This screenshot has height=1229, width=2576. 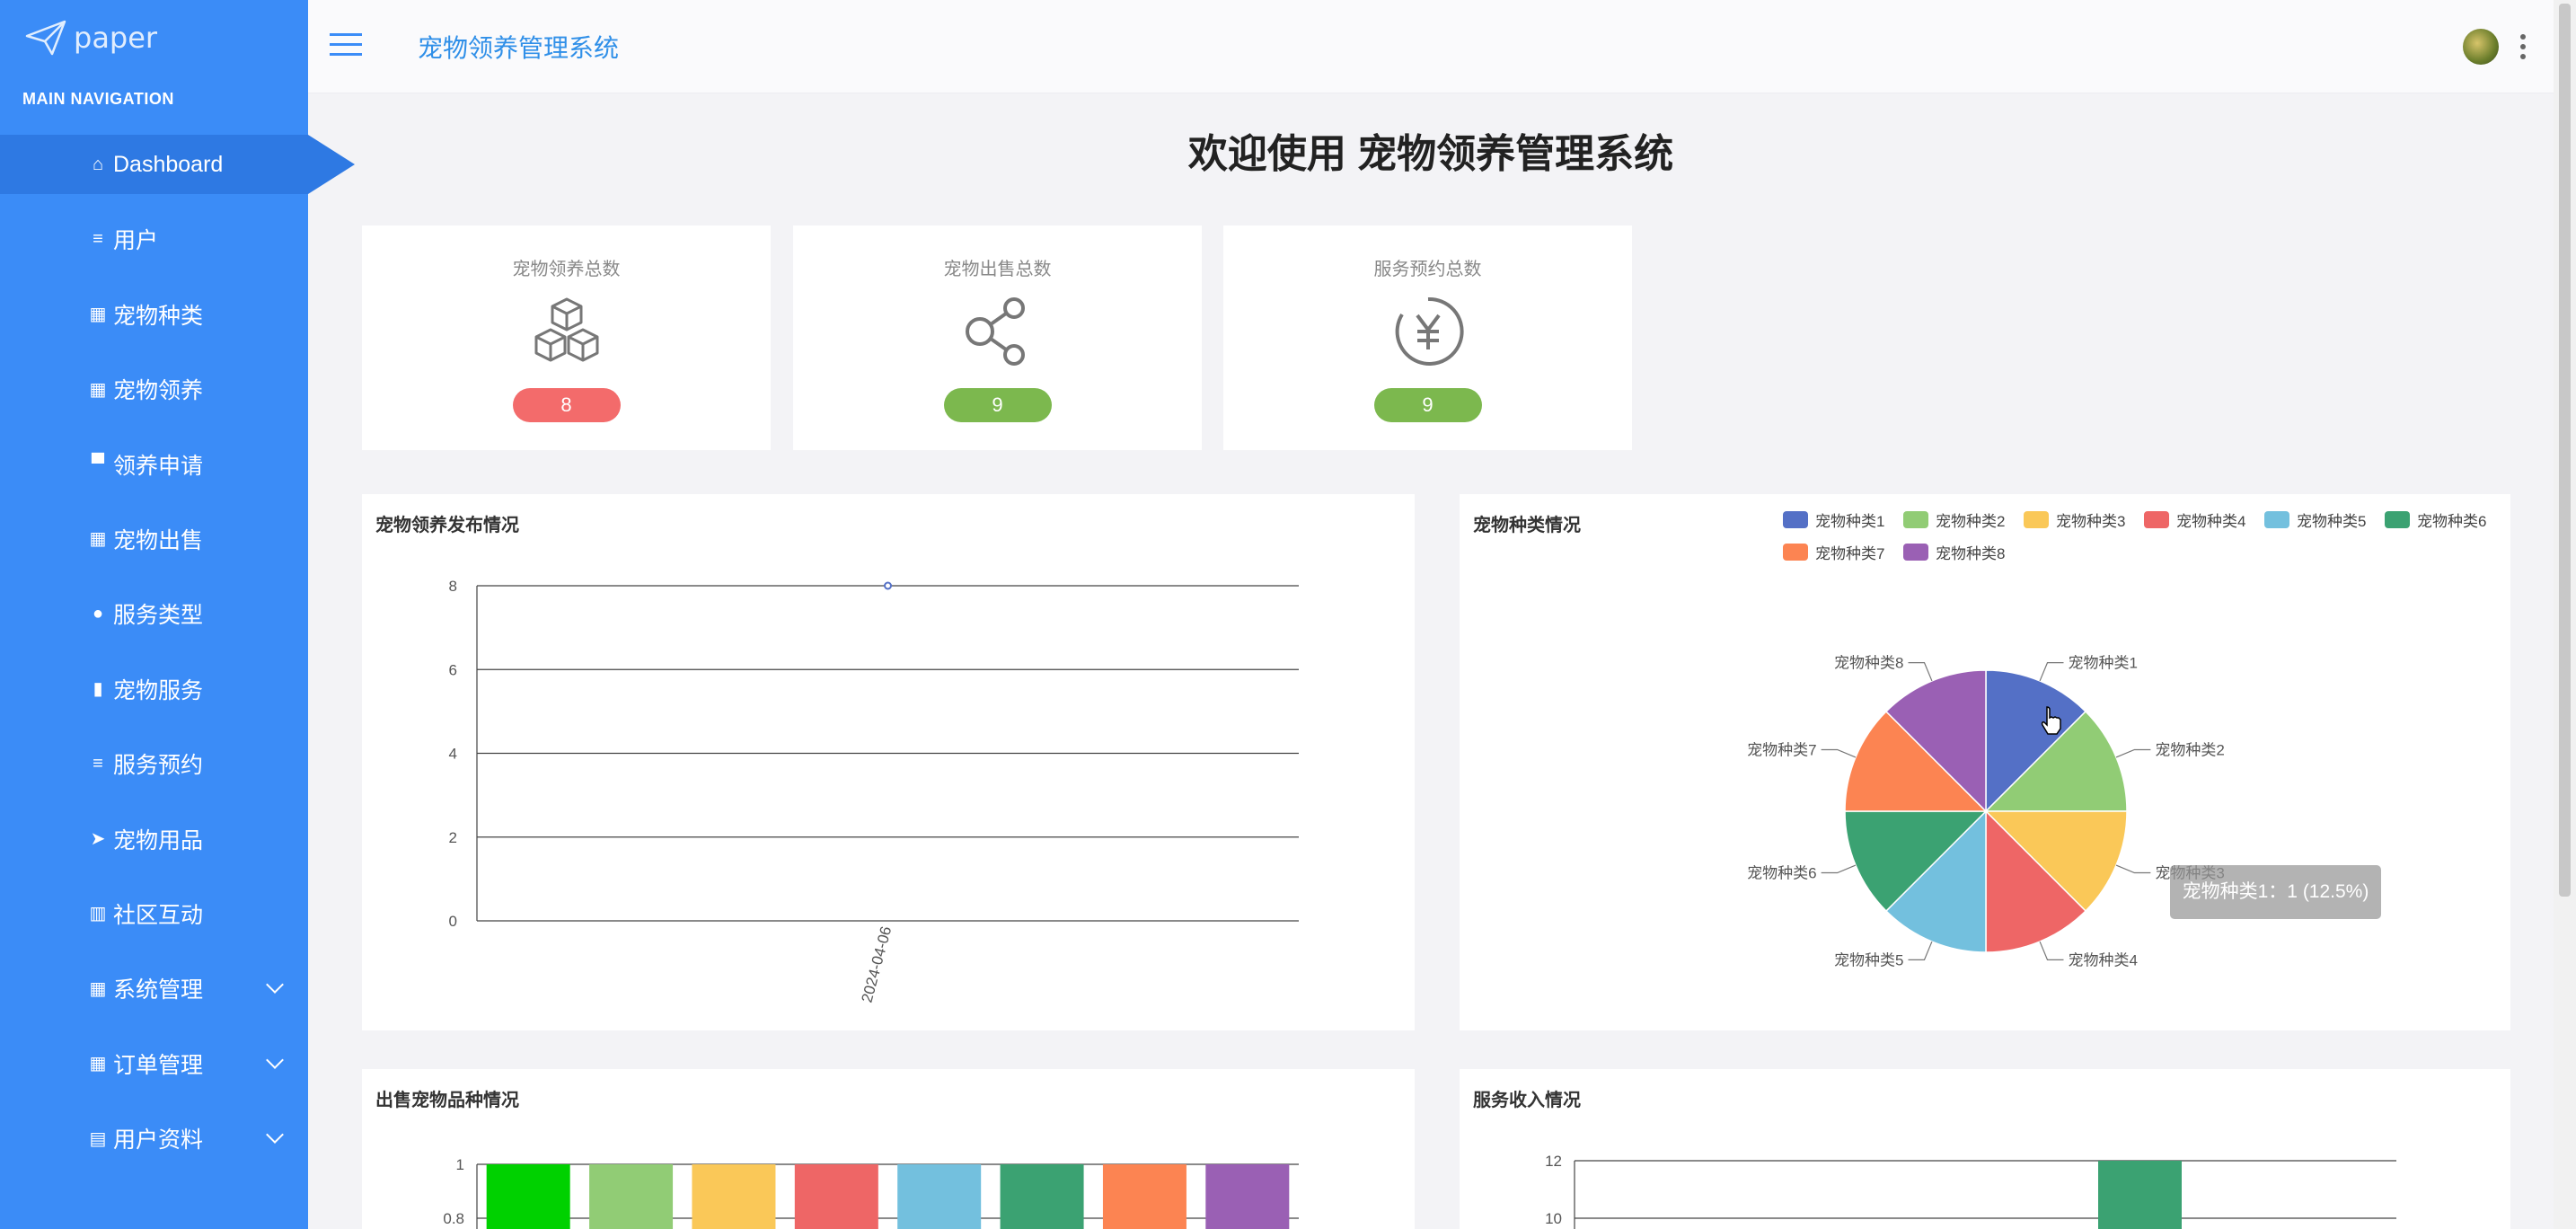 What do you see at coordinates (158, 316) in the screenshot?
I see `sidebar-item-label: 宠物种类` at bounding box center [158, 316].